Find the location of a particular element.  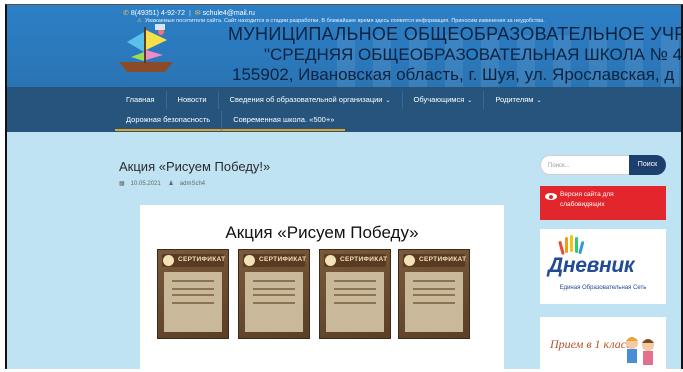

post-meta: ▦ 10.05.2021 ♟ admSch4 is located at coordinates (165, 183).